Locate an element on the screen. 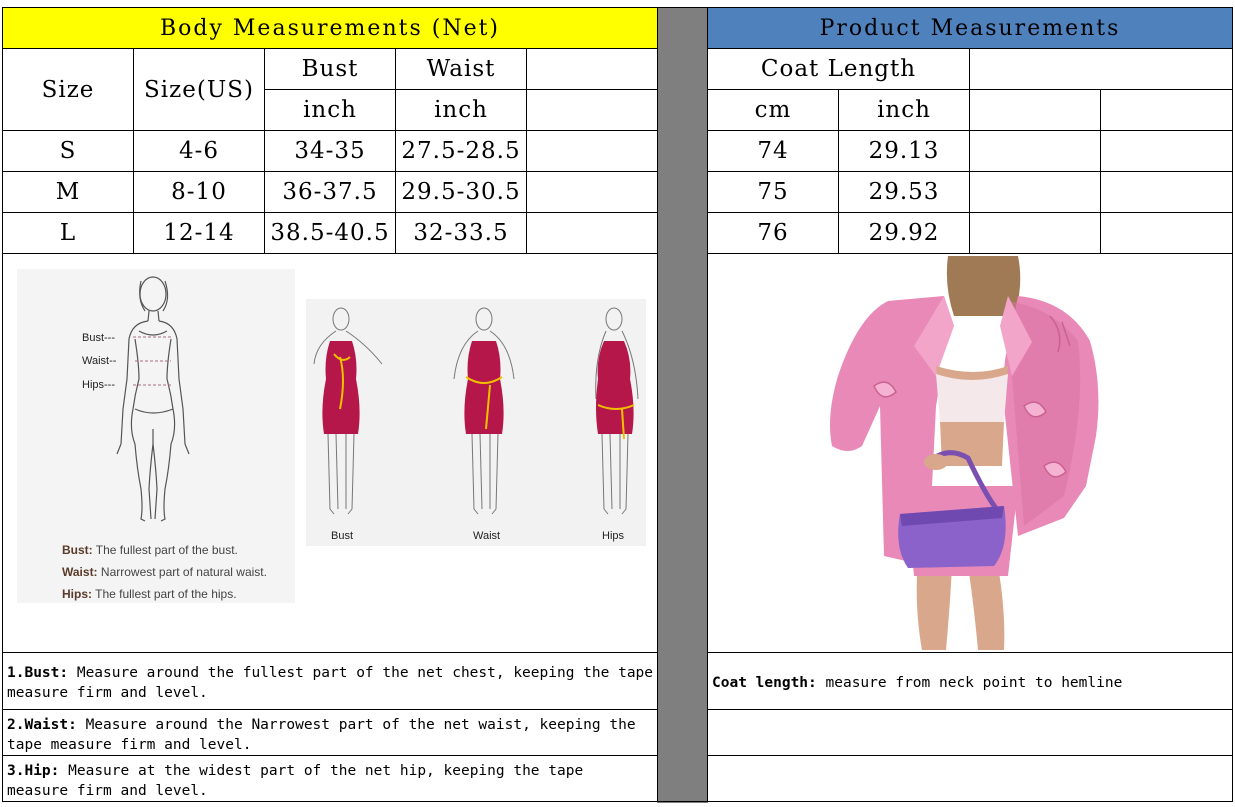 The image size is (1235, 807). legend-text: The fullest part of the hips. is located at coordinates (166, 594).